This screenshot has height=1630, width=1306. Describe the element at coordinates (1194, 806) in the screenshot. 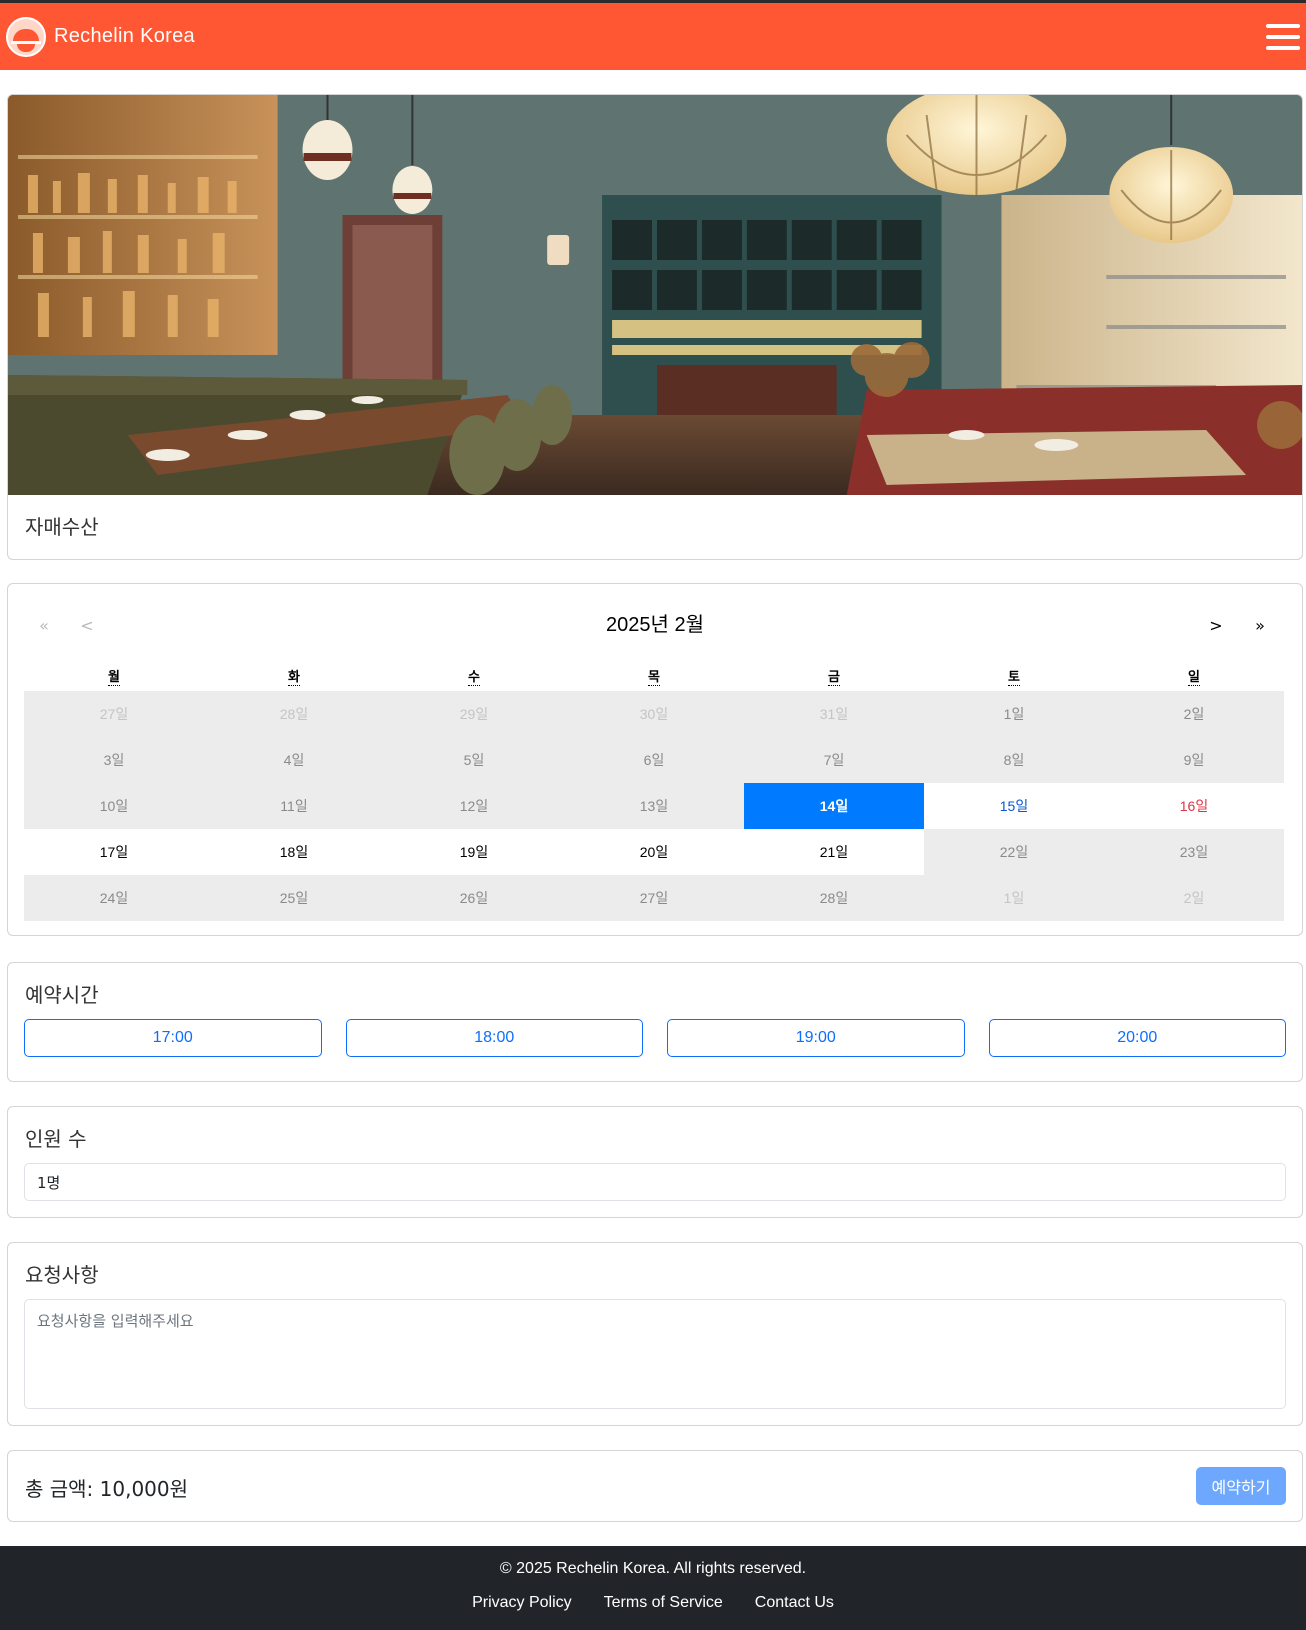

I see `calendar-day: 16일` at that location.